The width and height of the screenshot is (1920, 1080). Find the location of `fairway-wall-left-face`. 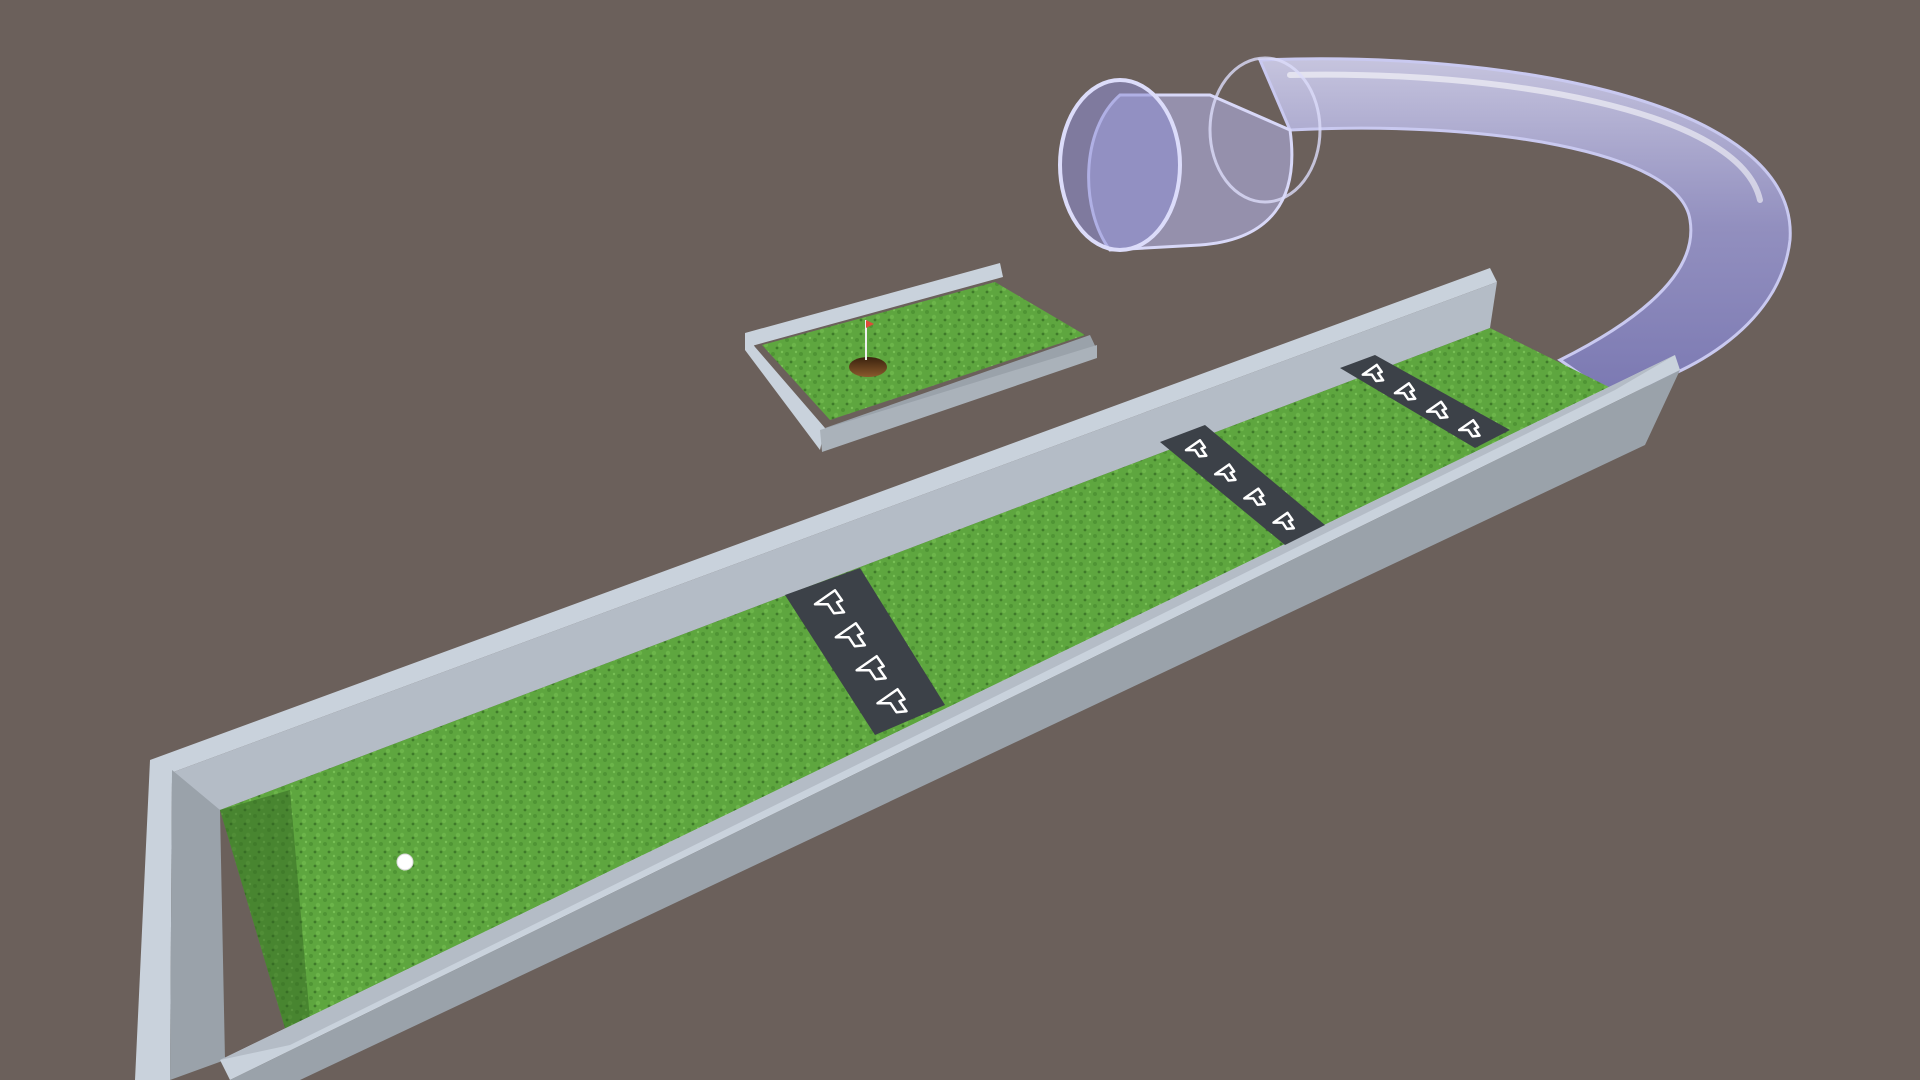

fairway-wall-left-face is located at coordinates (197, 925).